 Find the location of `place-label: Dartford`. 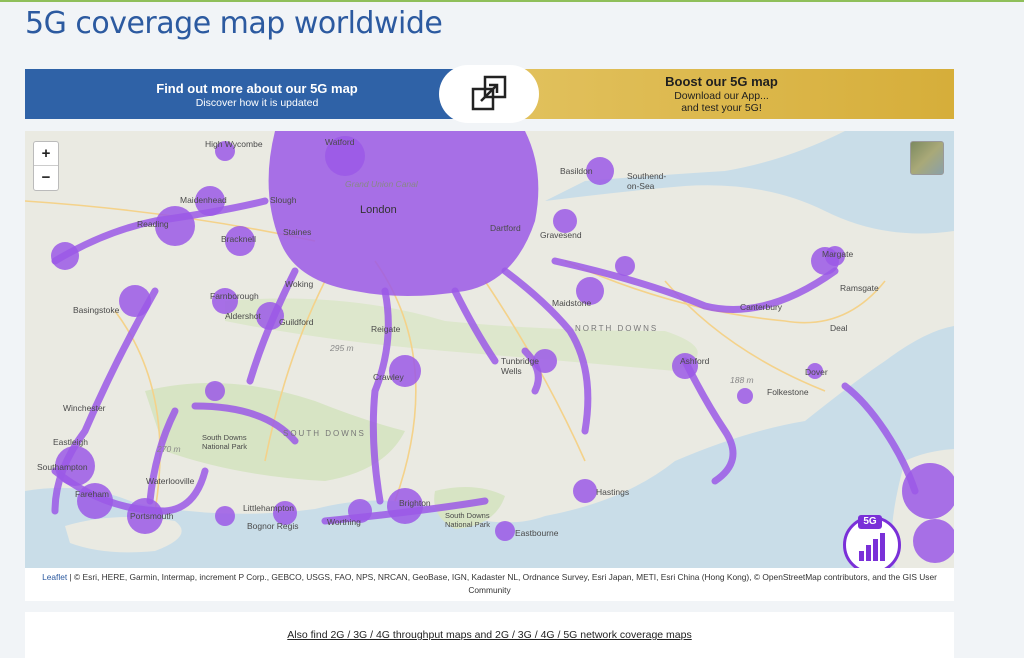

place-label: Dartford is located at coordinates (505, 228).